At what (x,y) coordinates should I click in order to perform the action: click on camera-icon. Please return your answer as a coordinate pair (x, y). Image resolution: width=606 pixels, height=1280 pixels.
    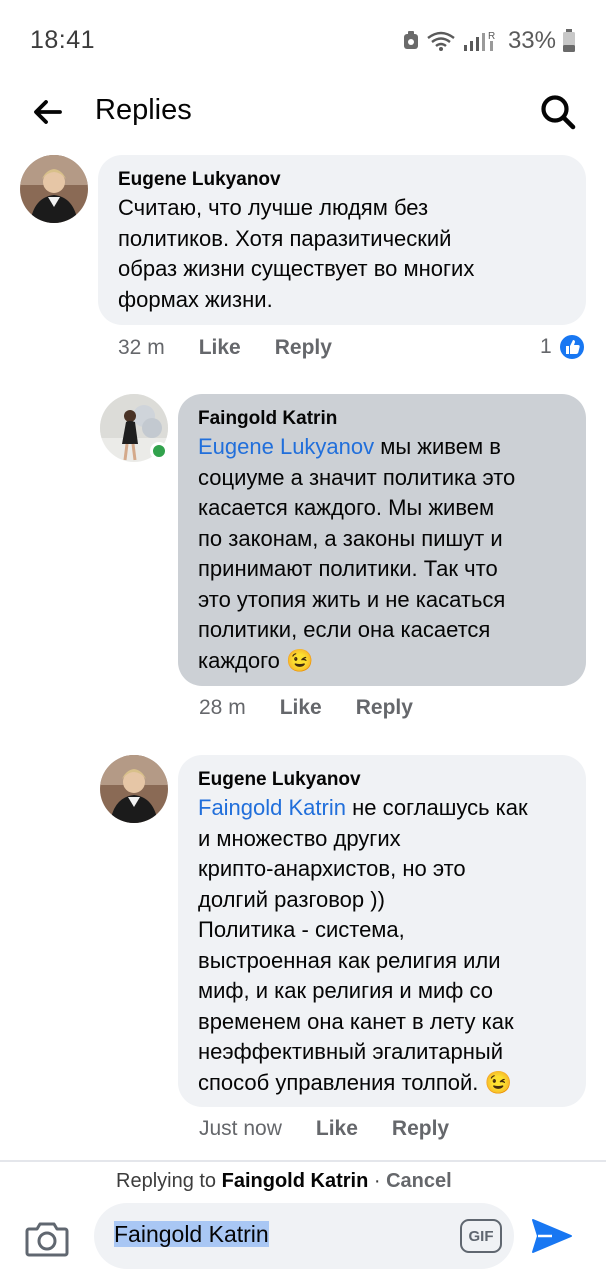
    Looking at the image, I should click on (47, 1239).